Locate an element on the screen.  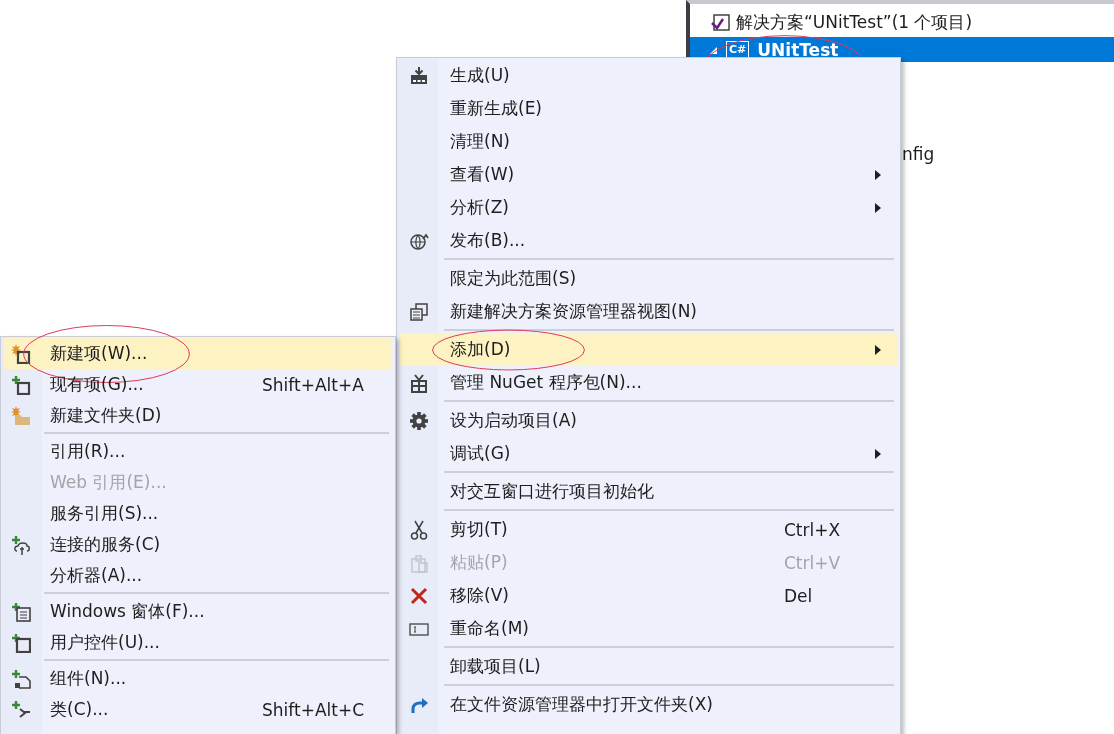
menu-item: 重命名(M) is located at coordinates (648, 628).